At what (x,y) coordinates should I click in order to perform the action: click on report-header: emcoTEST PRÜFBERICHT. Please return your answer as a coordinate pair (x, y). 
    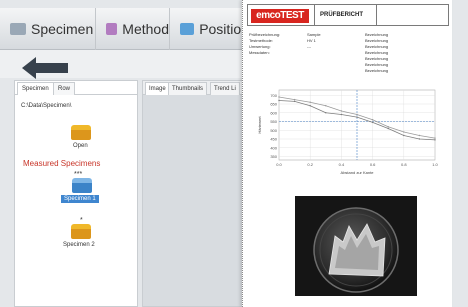
    Looking at the image, I should click on (348, 15).